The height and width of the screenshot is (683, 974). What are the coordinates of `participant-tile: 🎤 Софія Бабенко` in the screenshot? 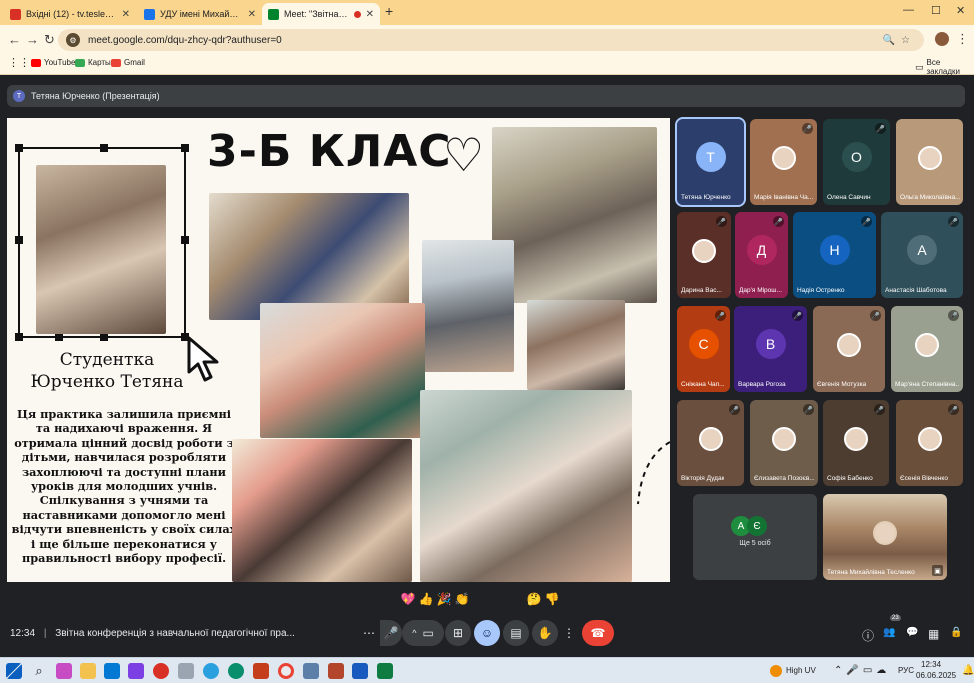 It's located at (856, 443).